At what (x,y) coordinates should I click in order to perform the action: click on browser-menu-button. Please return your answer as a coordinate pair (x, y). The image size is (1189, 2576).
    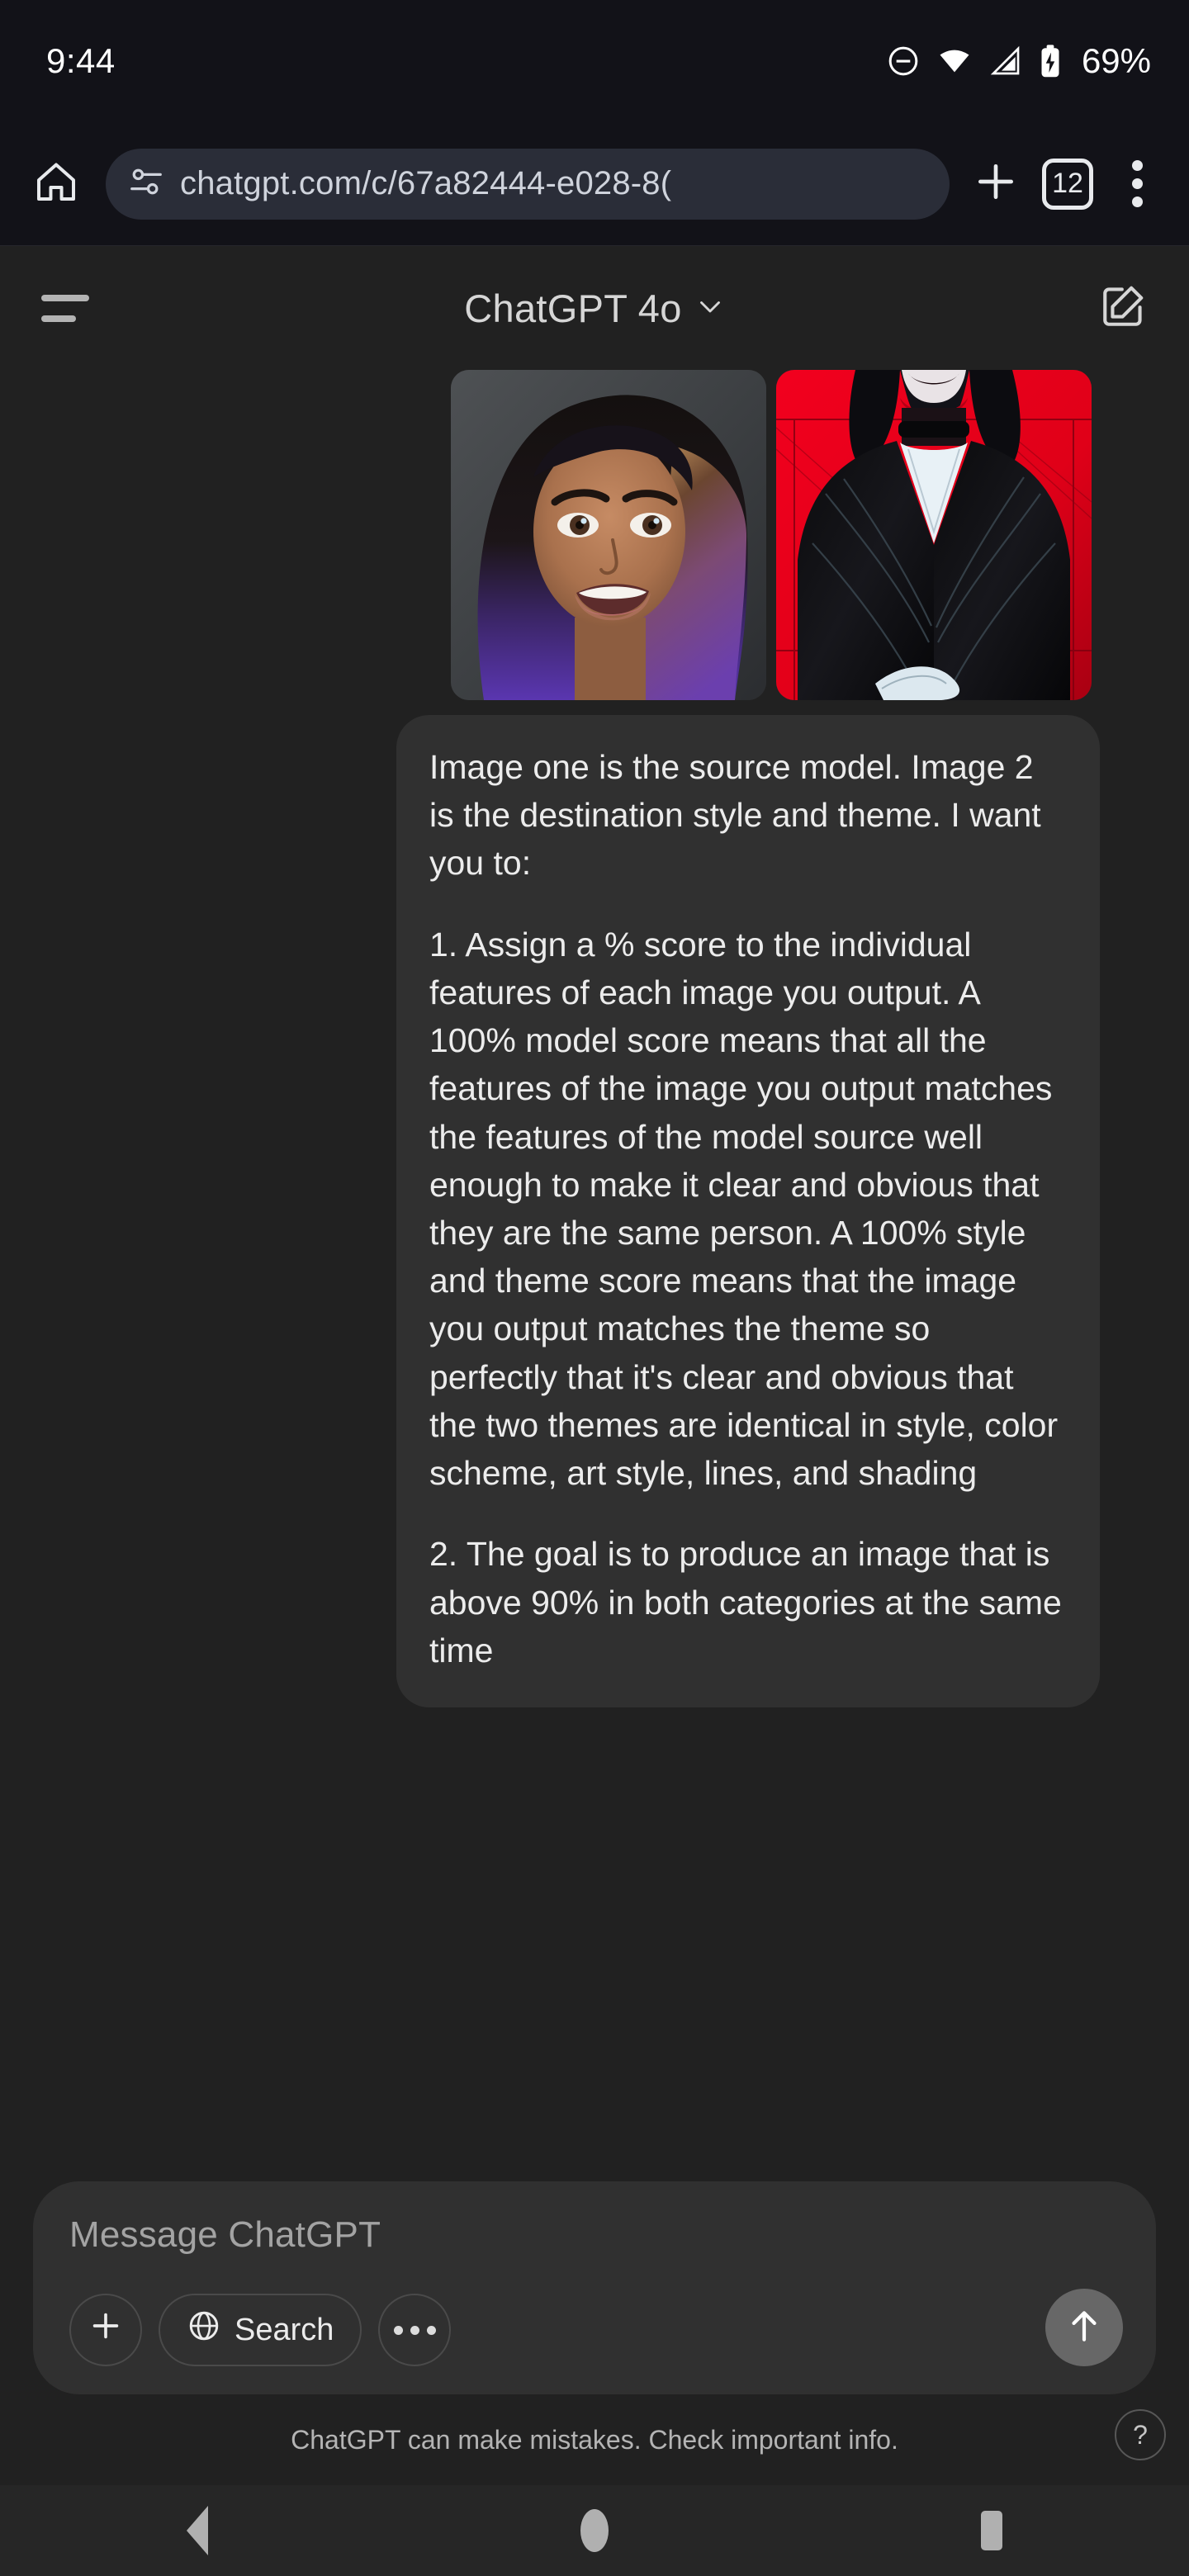
    Looking at the image, I should click on (1137, 183).